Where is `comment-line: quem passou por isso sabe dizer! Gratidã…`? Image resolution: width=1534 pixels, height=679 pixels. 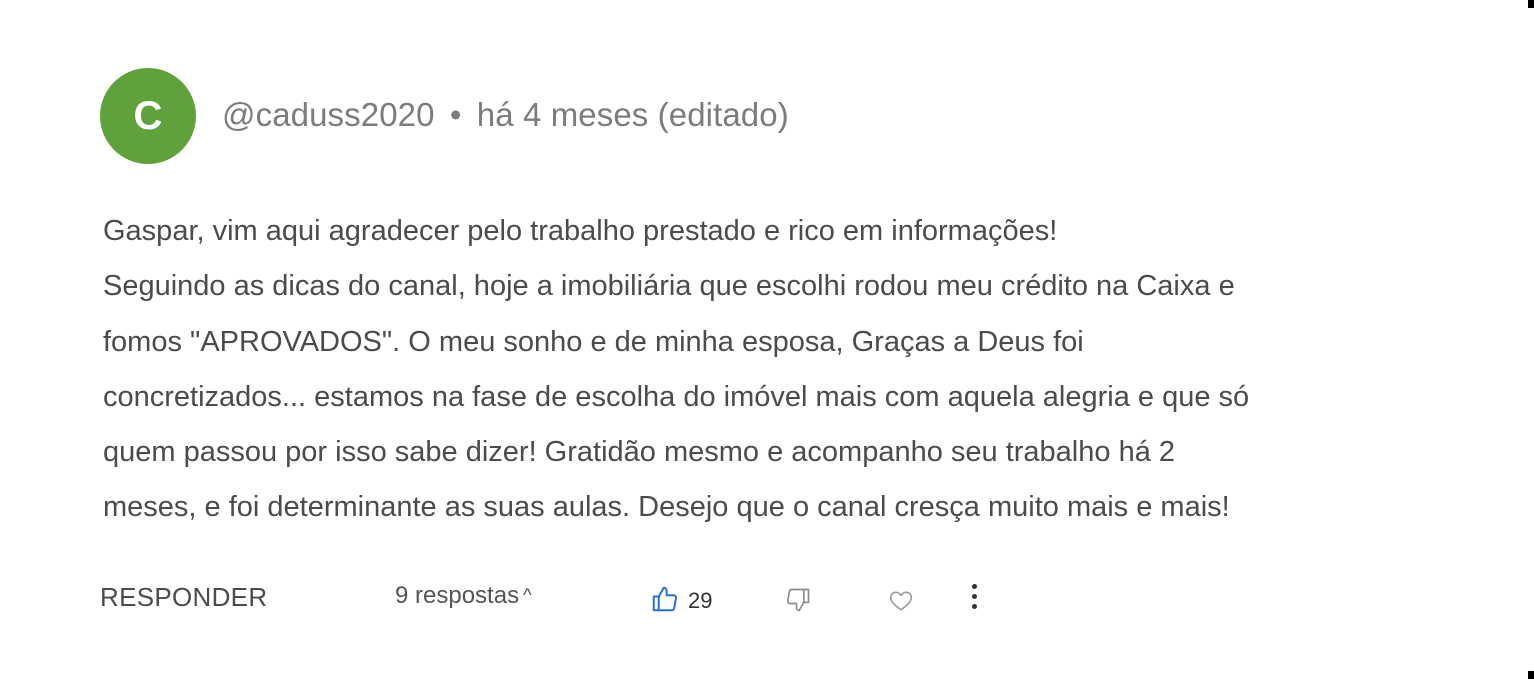 comment-line: quem passou por isso sabe dizer! Gratidã… is located at coordinates (639, 452).